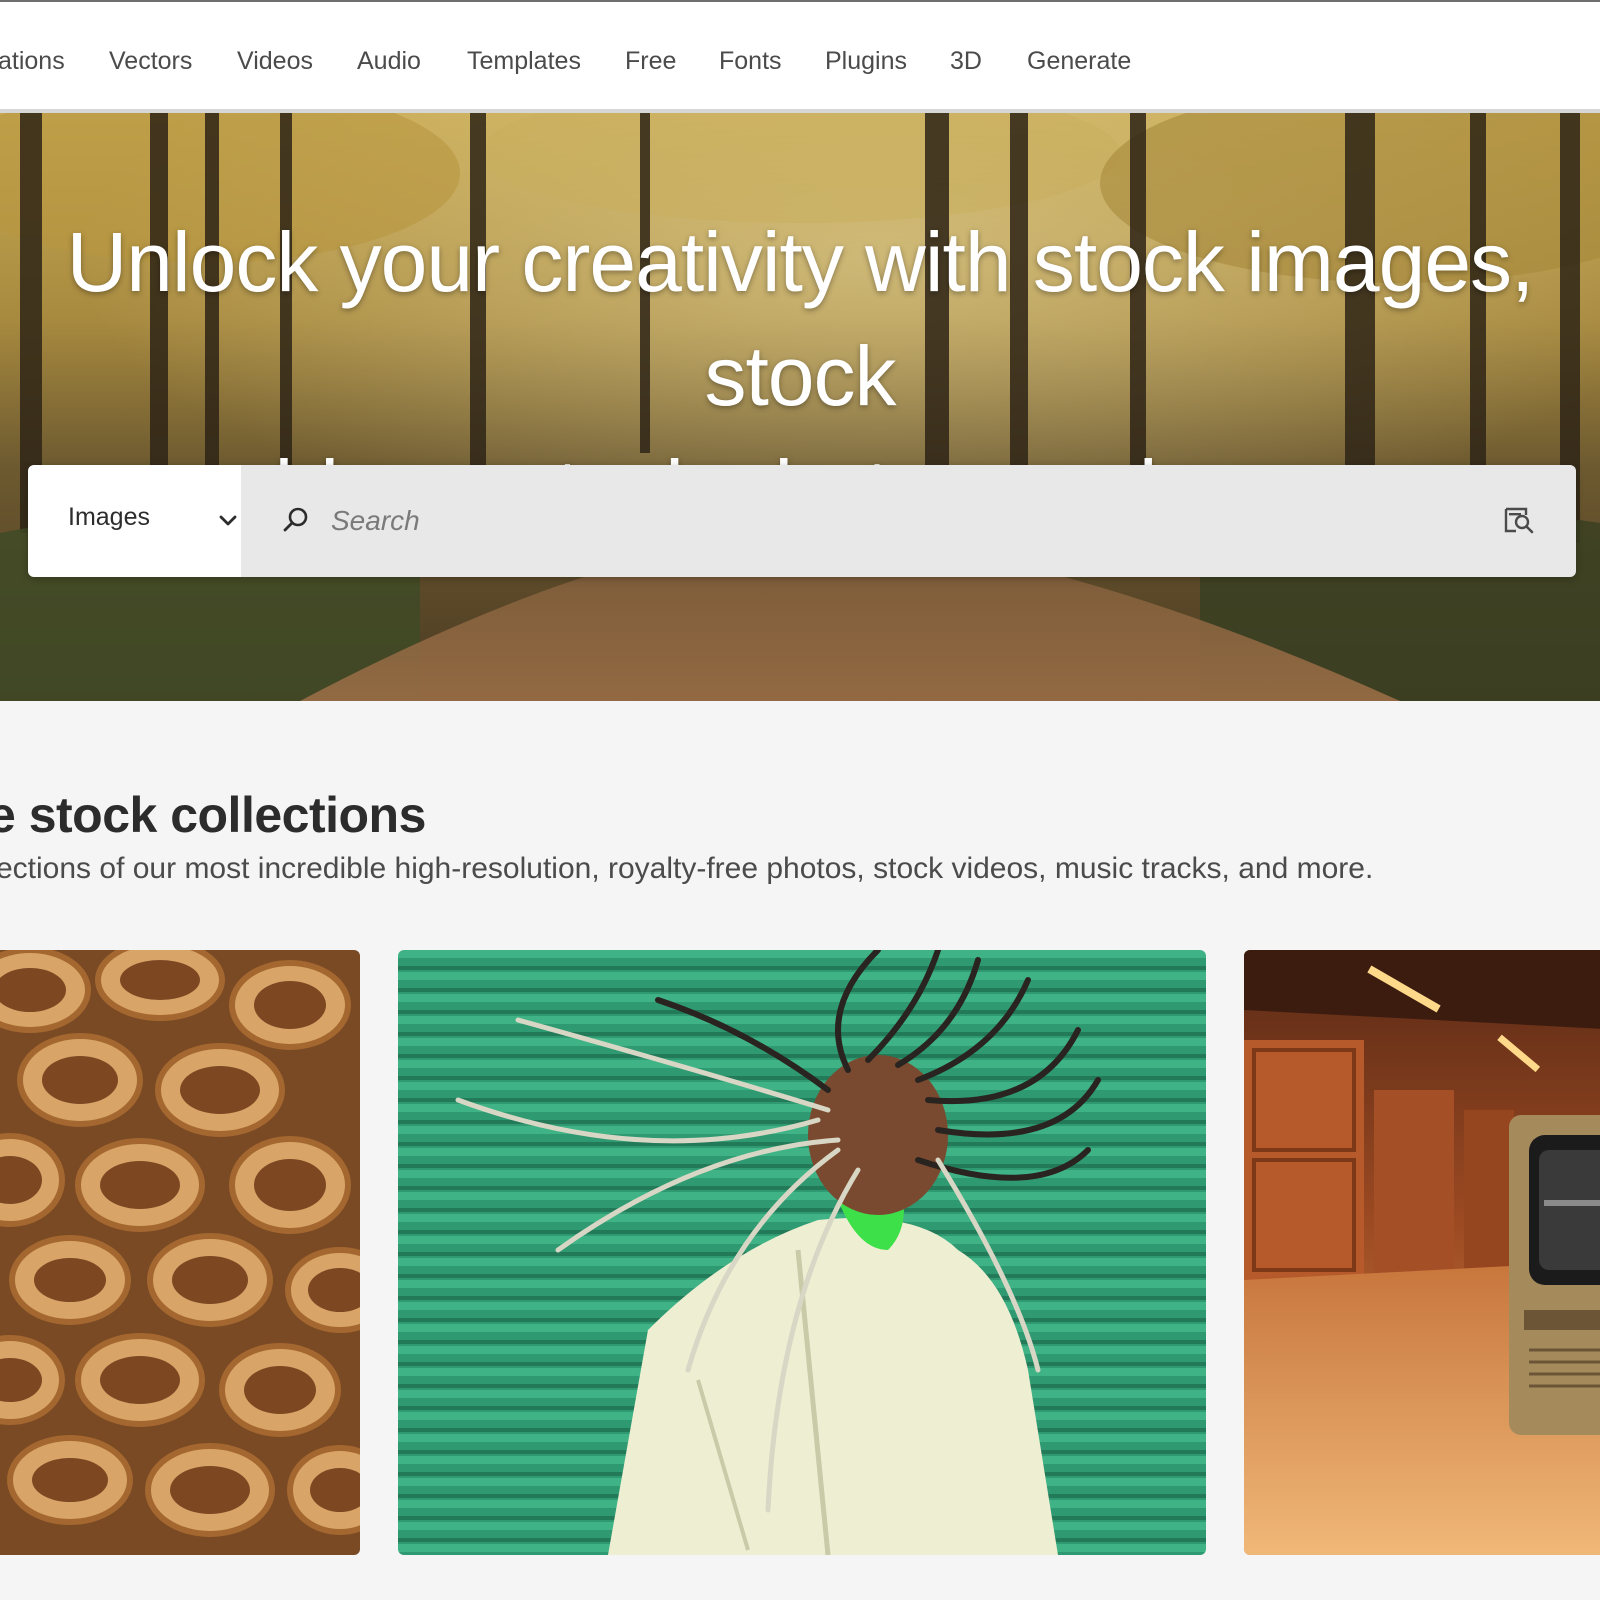 This screenshot has height=1600, width=1600. What do you see at coordinates (109, 517) in the screenshot?
I see `search-type-label: Images` at bounding box center [109, 517].